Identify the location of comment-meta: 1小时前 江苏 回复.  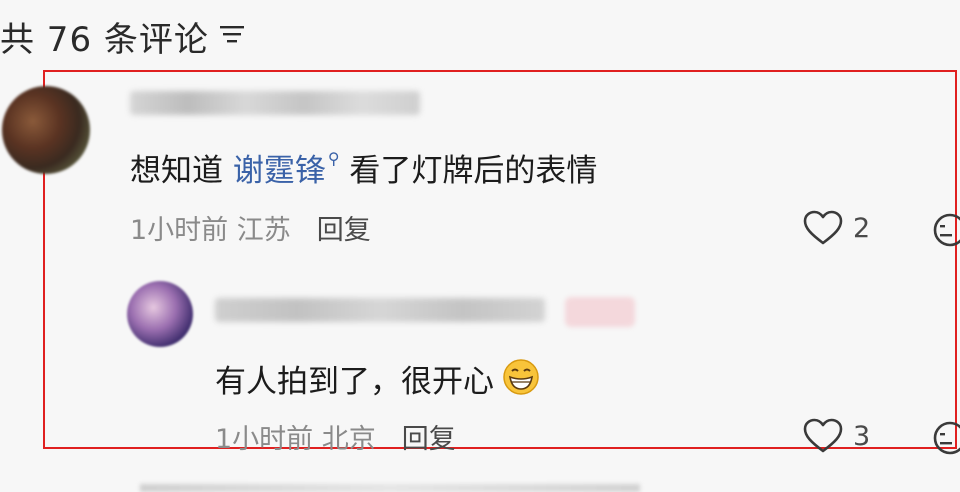
(250, 227).